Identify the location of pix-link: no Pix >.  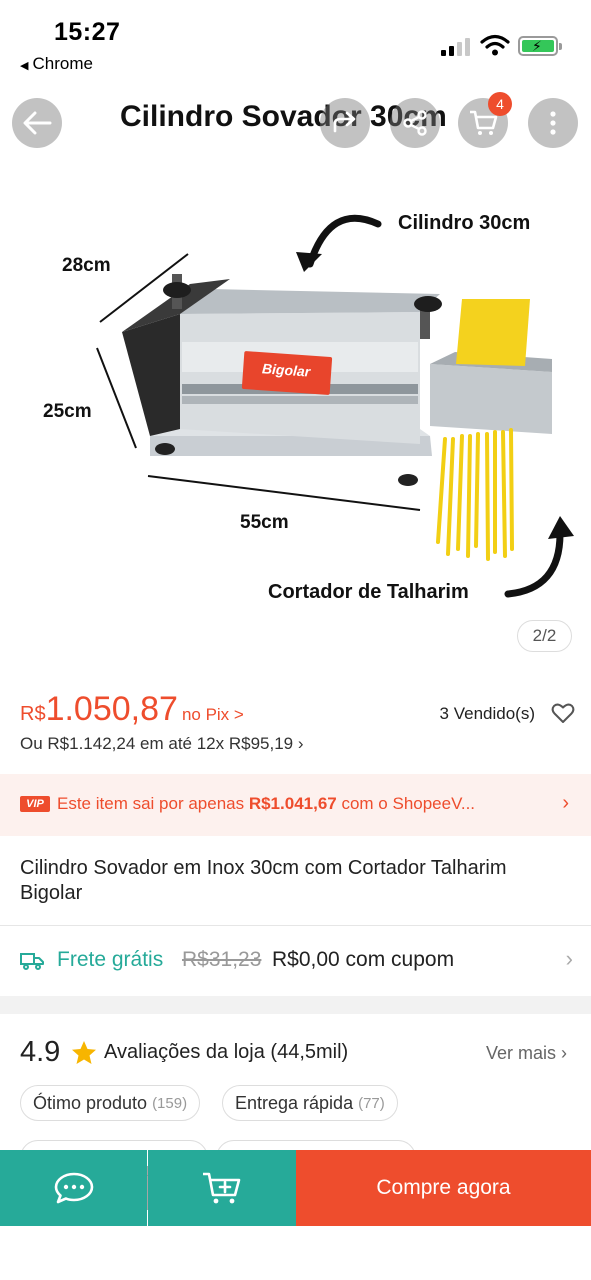
(213, 714).